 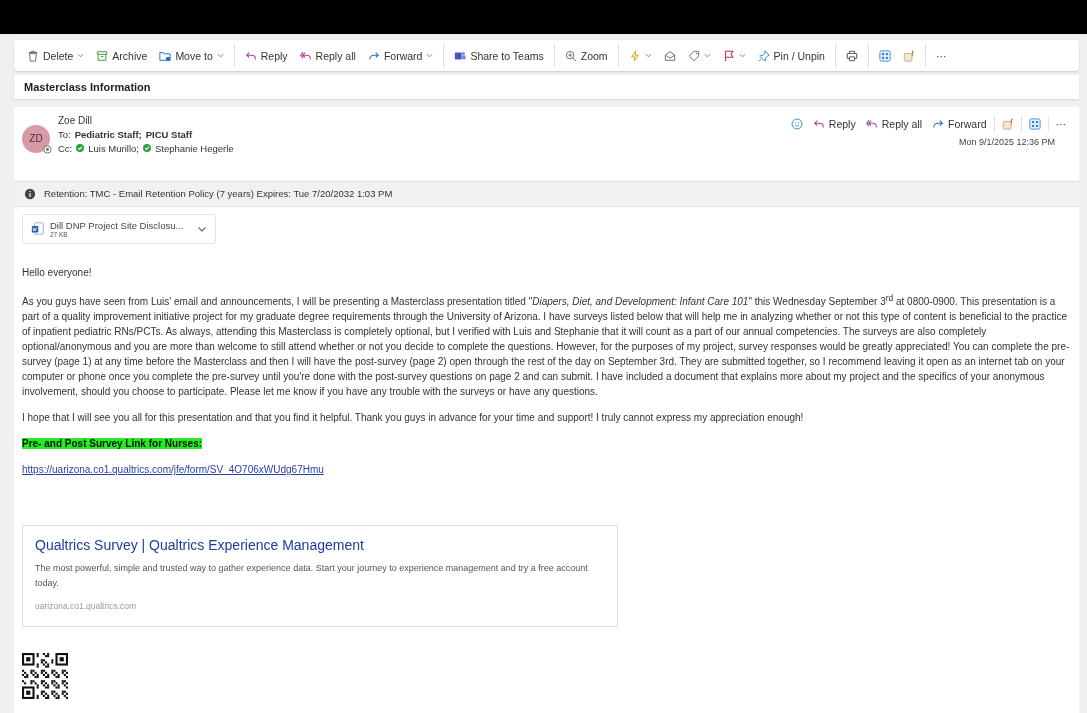 What do you see at coordinates (47, 149) in the screenshot?
I see `presence-icon` at bounding box center [47, 149].